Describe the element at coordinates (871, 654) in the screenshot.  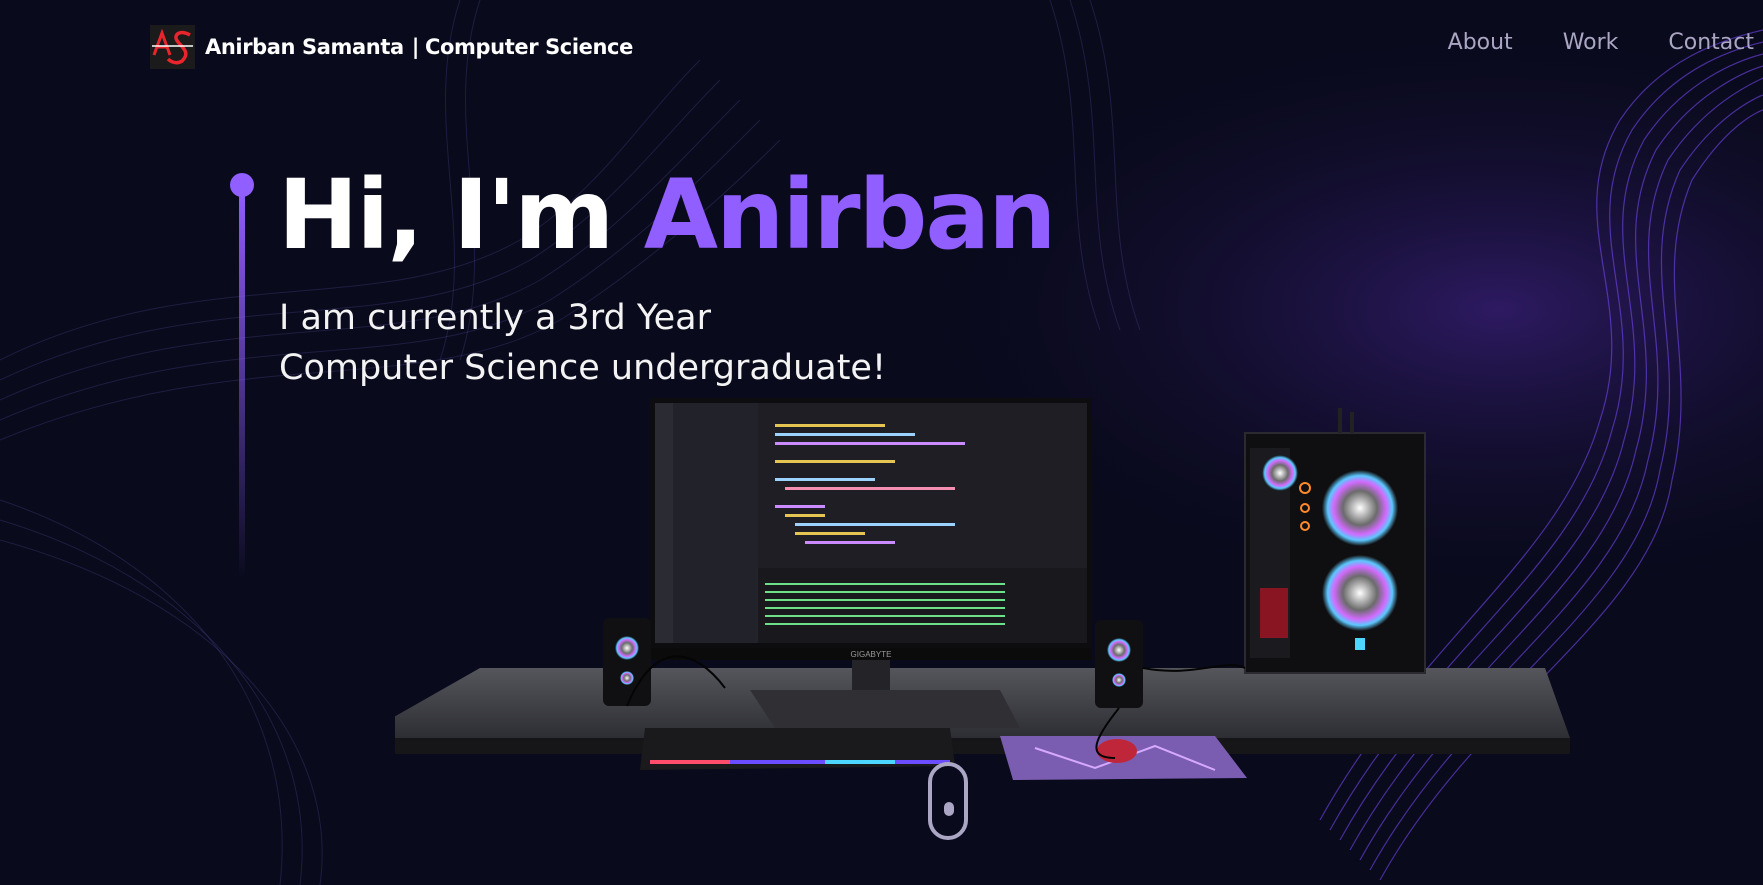
I see `monitor-brand: GIGABYTE` at that location.